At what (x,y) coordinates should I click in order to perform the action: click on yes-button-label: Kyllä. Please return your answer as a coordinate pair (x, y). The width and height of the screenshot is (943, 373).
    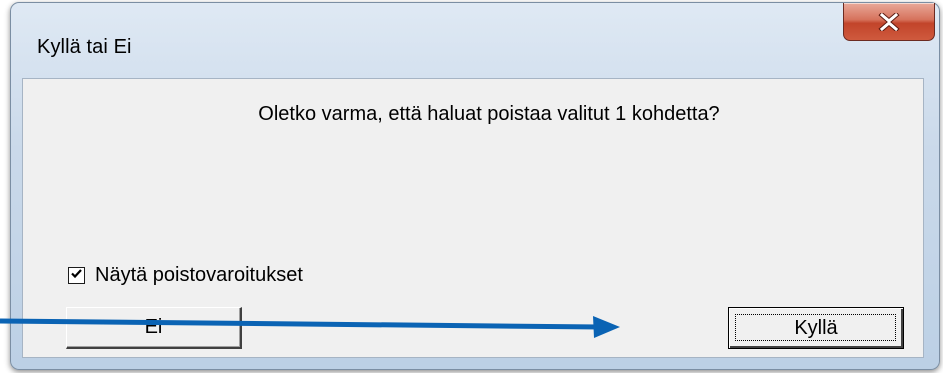
    Looking at the image, I should click on (816, 327).